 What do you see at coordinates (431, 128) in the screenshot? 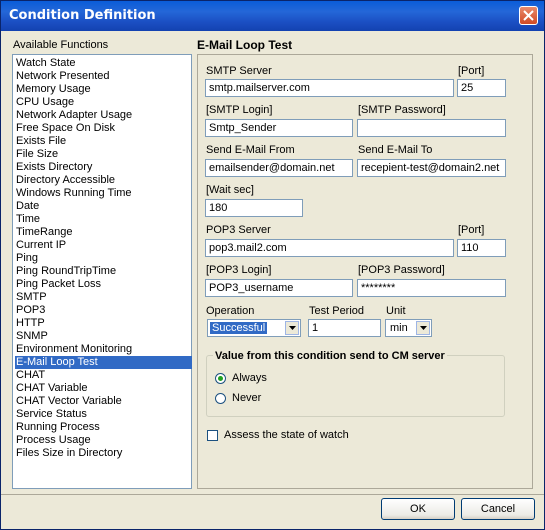
I see `smtp-password-input` at bounding box center [431, 128].